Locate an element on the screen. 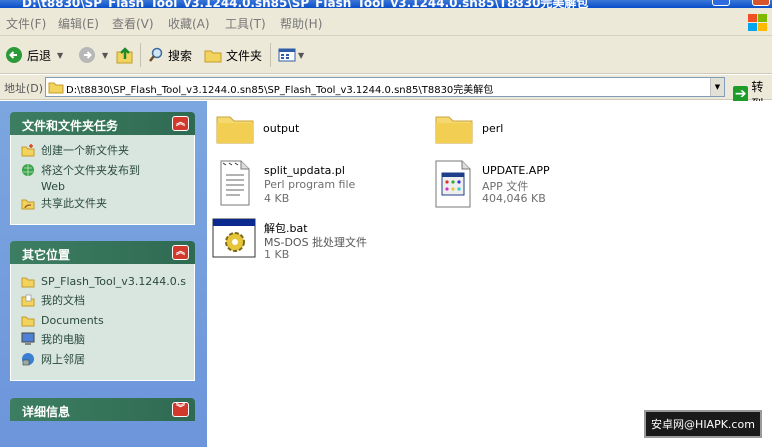 This screenshot has height=447, width=772. batch-file-icon is located at coordinates (234, 238).